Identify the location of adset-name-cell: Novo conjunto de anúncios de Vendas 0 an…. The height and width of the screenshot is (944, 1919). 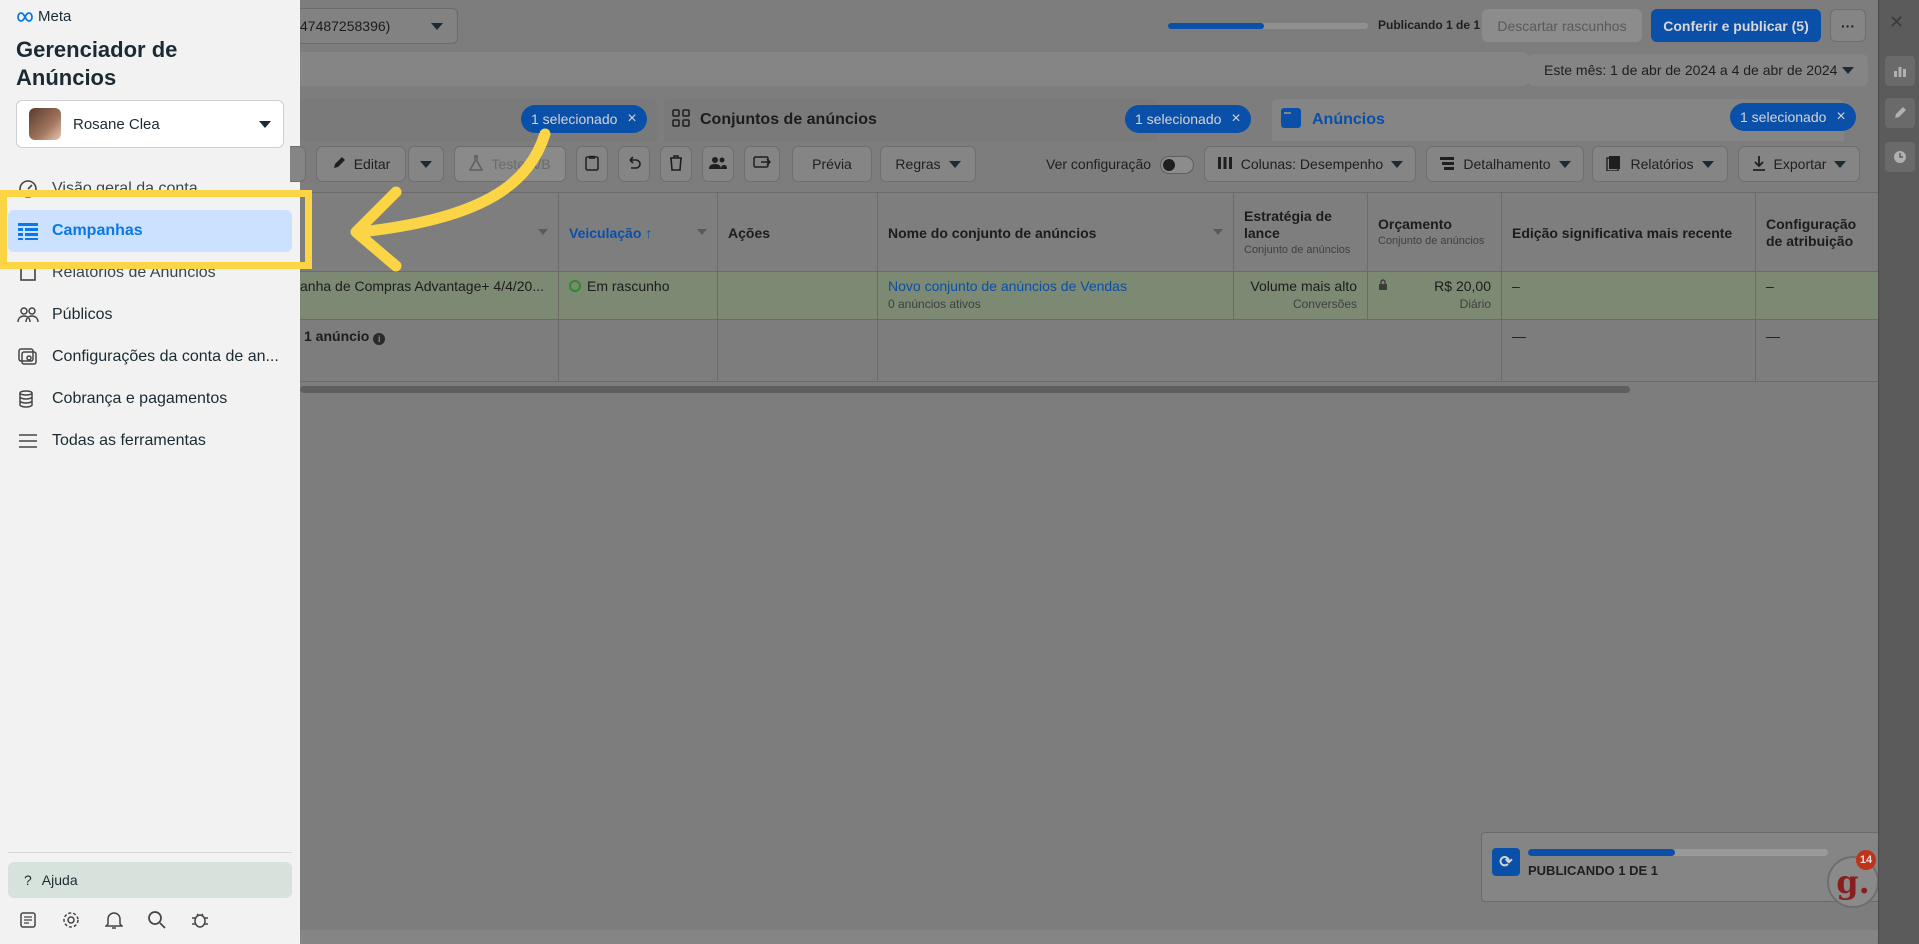
(1056, 295).